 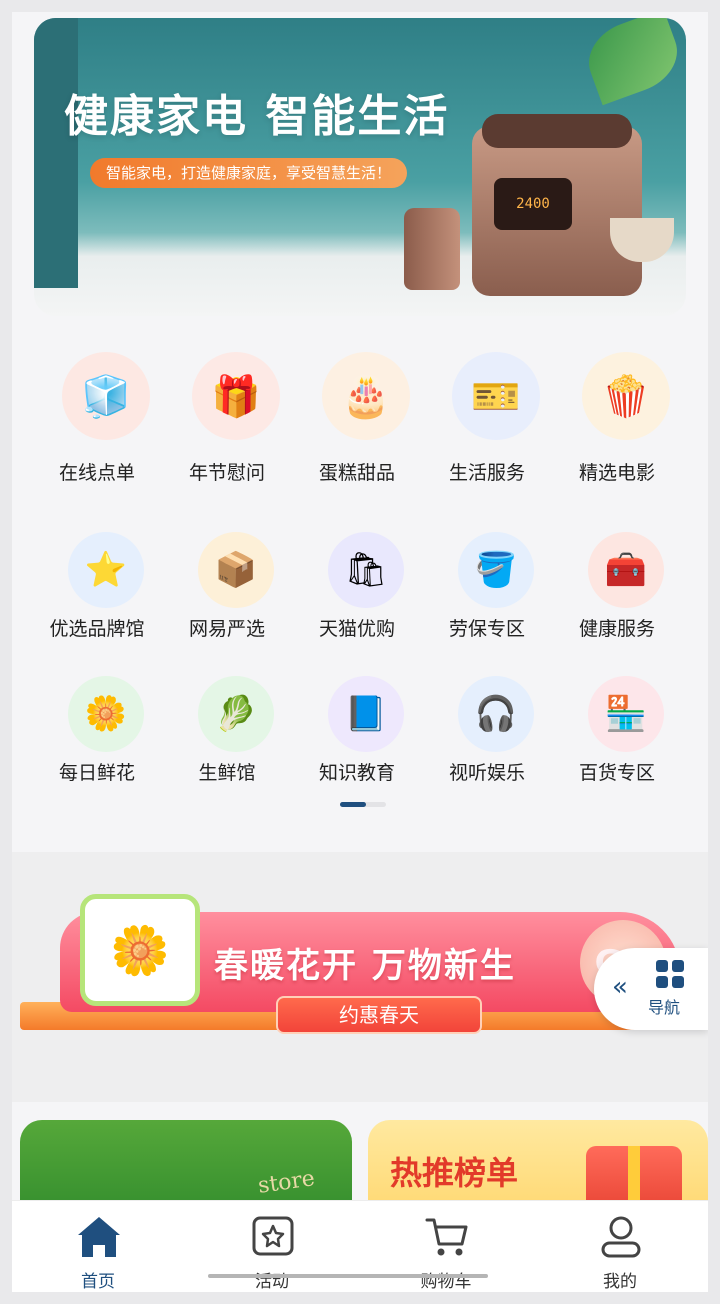 I want to click on vegetable-basket-icon: 🥬, so click(x=236, y=714).